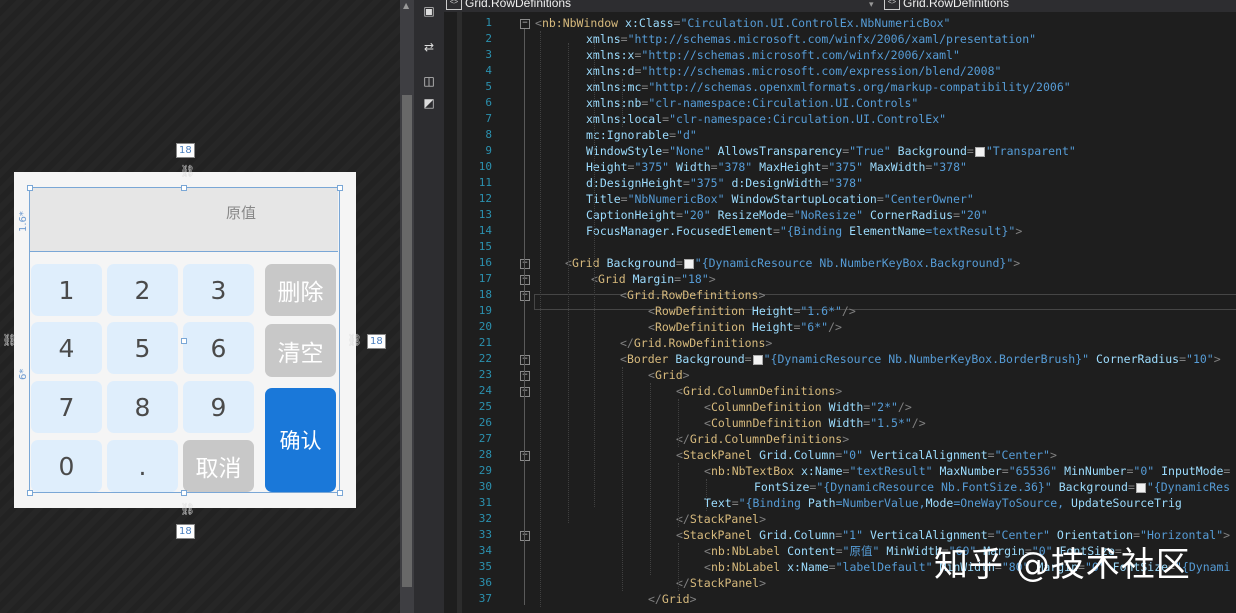 The width and height of the screenshot is (1236, 613). What do you see at coordinates (300, 350) in the screenshot?
I see `clear-button: 清空` at bounding box center [300, 350].